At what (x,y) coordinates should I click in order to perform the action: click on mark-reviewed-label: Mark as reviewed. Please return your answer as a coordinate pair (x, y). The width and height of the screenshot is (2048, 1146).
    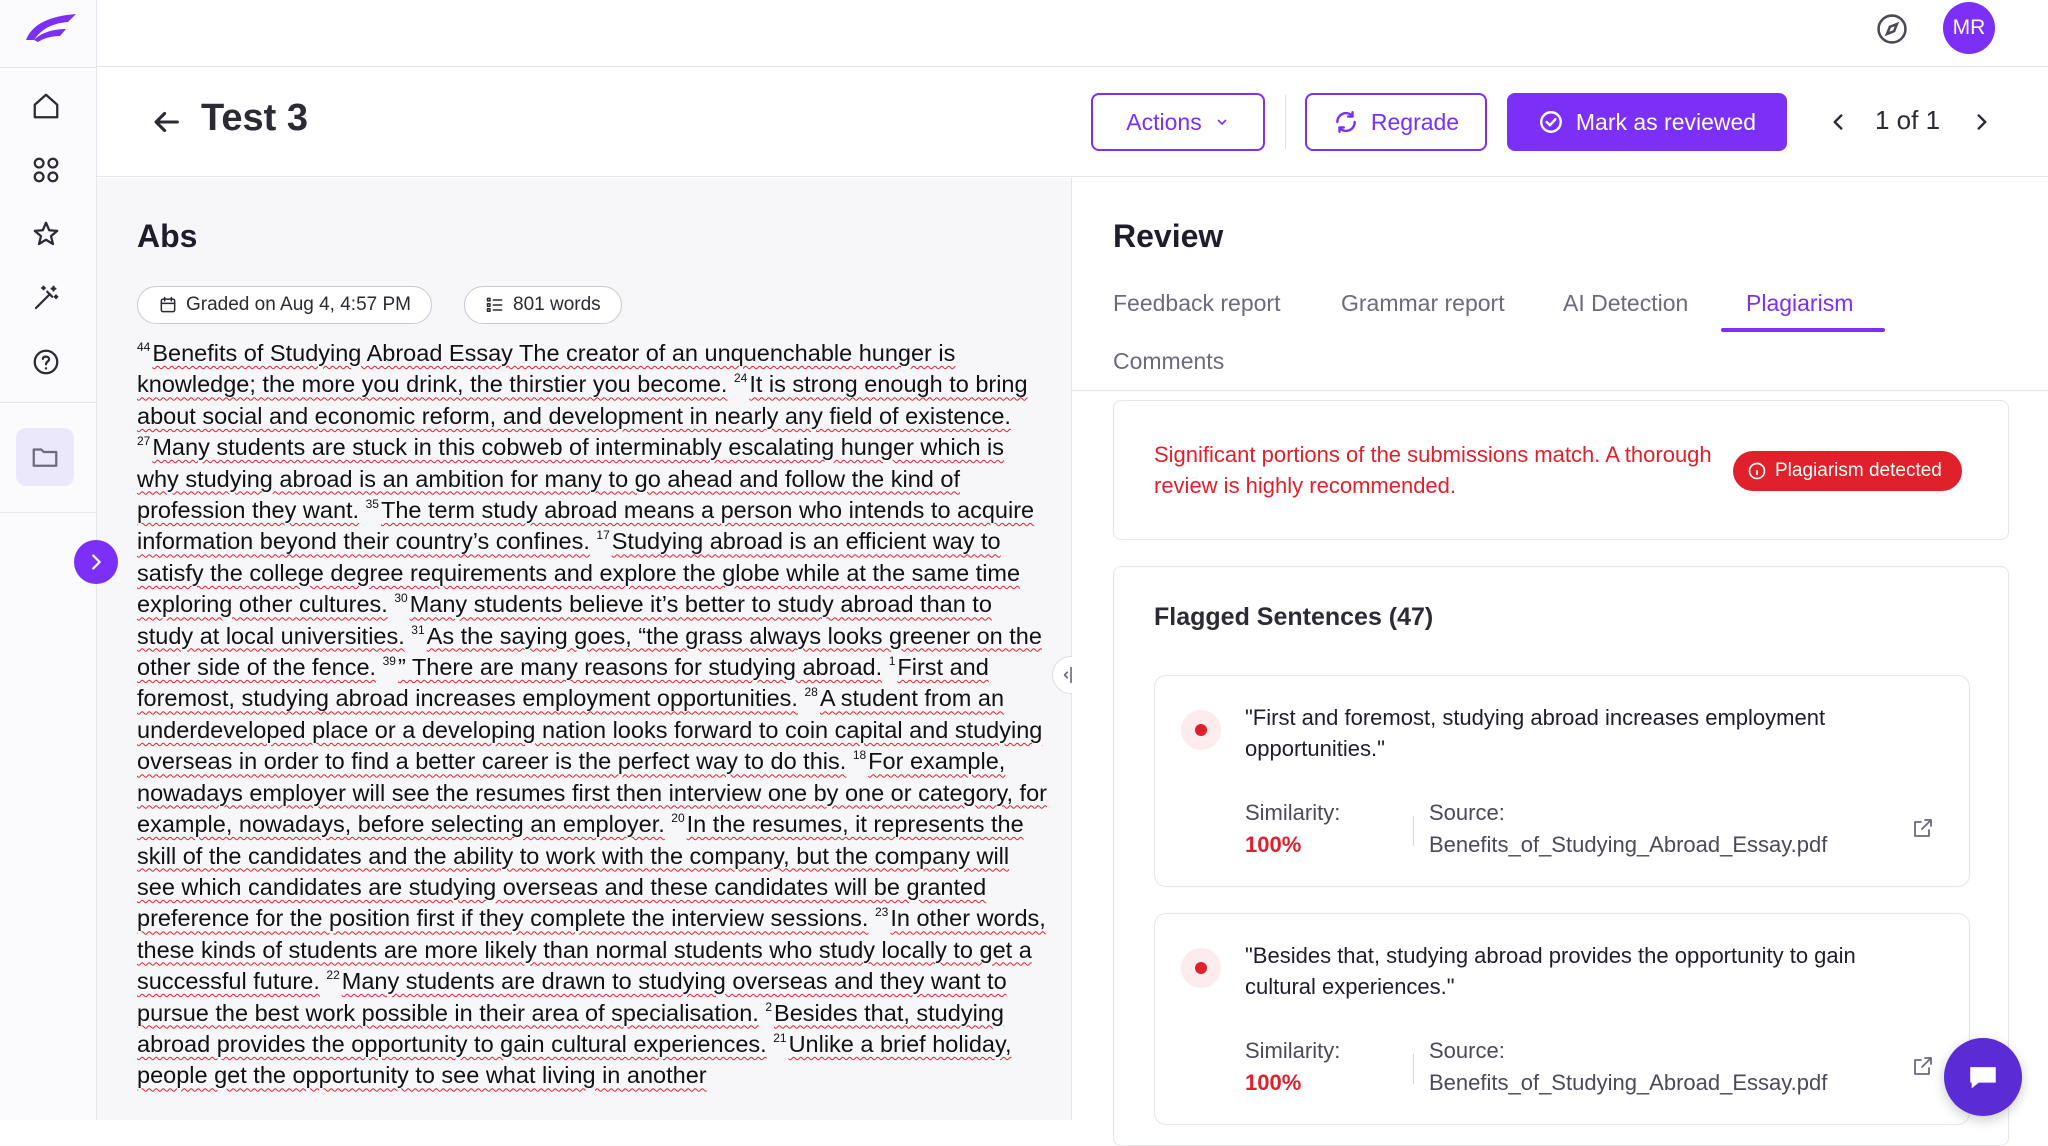
    Looking at the image, I should click on (1666, 121).